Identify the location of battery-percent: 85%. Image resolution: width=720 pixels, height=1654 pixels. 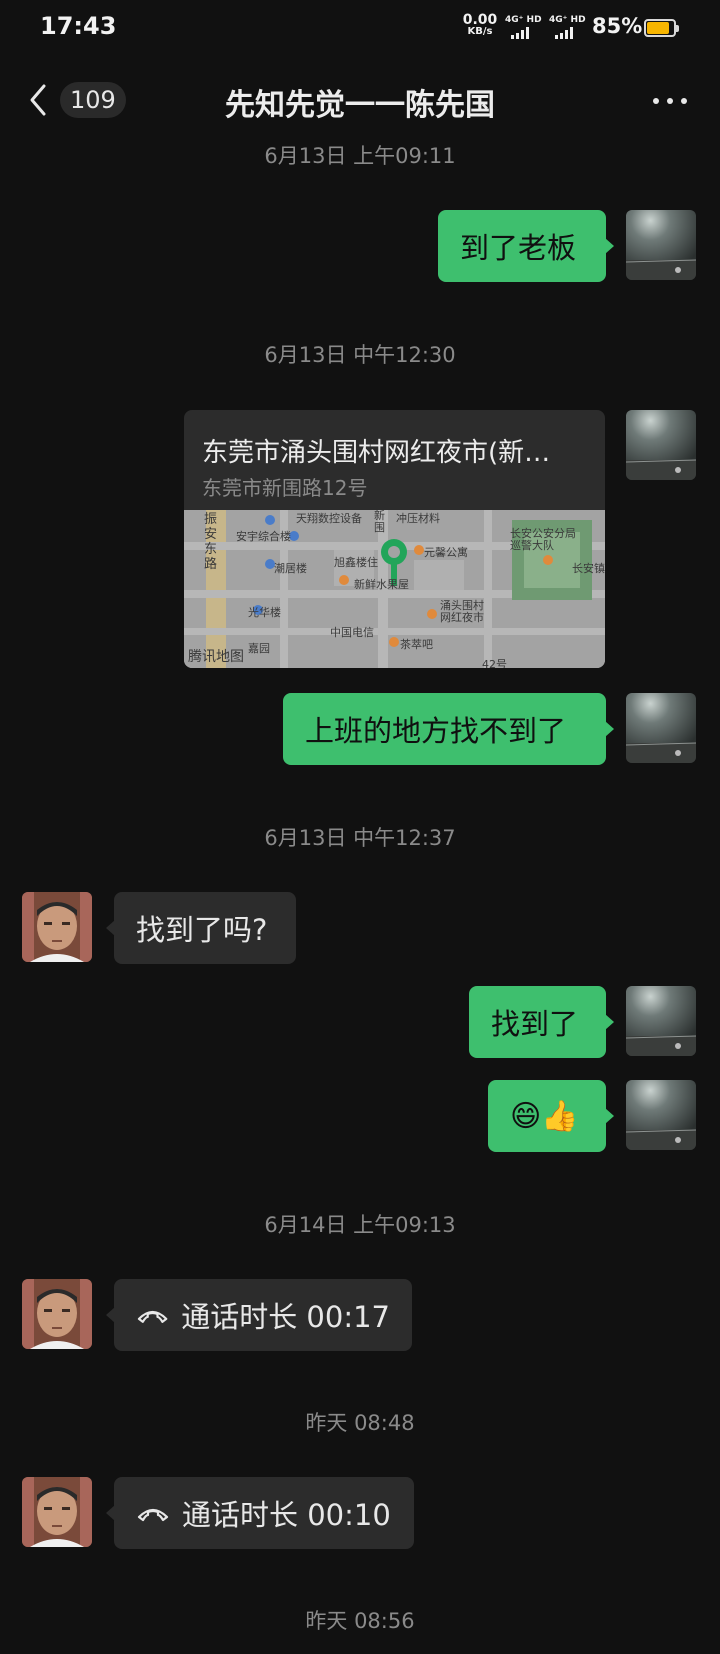
(617, 26).